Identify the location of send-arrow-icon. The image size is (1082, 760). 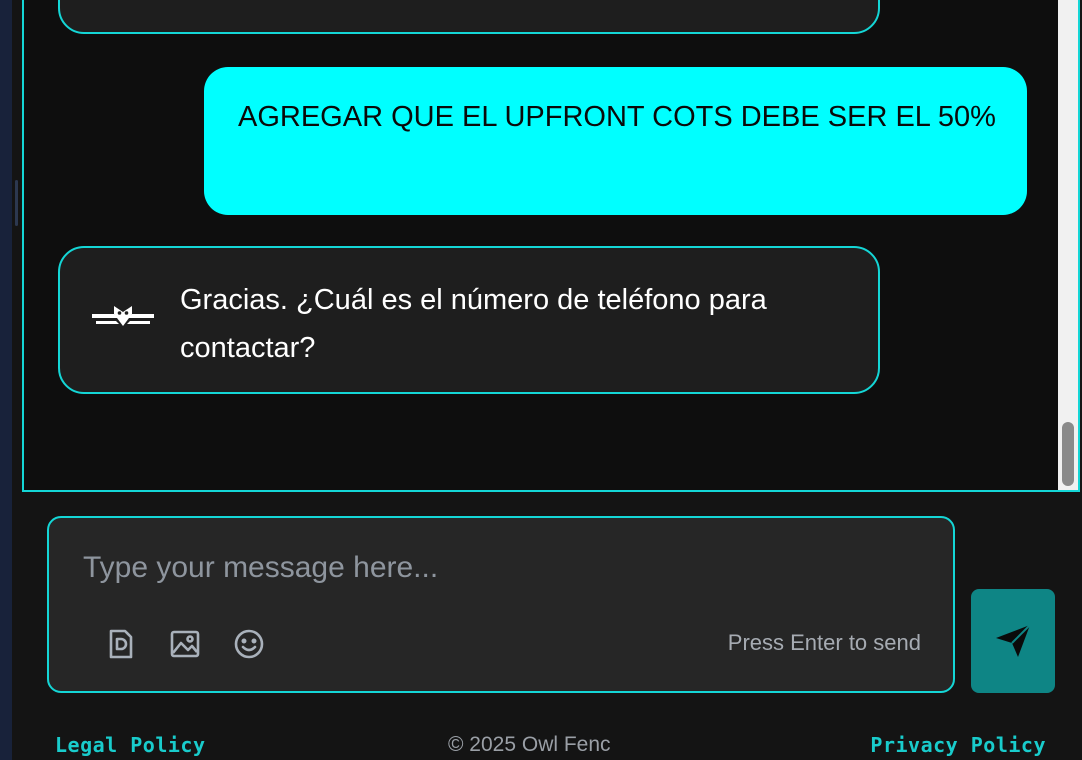
(1013, 640).